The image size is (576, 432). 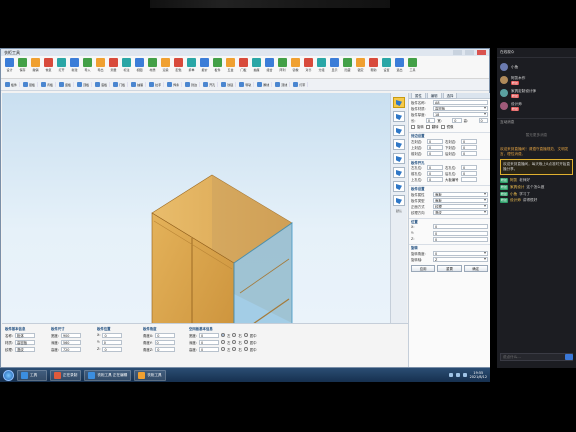 What do you see at coordinates (102, 84) in the screenshot?
I see `ribbon2-button: 底板` at bounding box center [102, 84].